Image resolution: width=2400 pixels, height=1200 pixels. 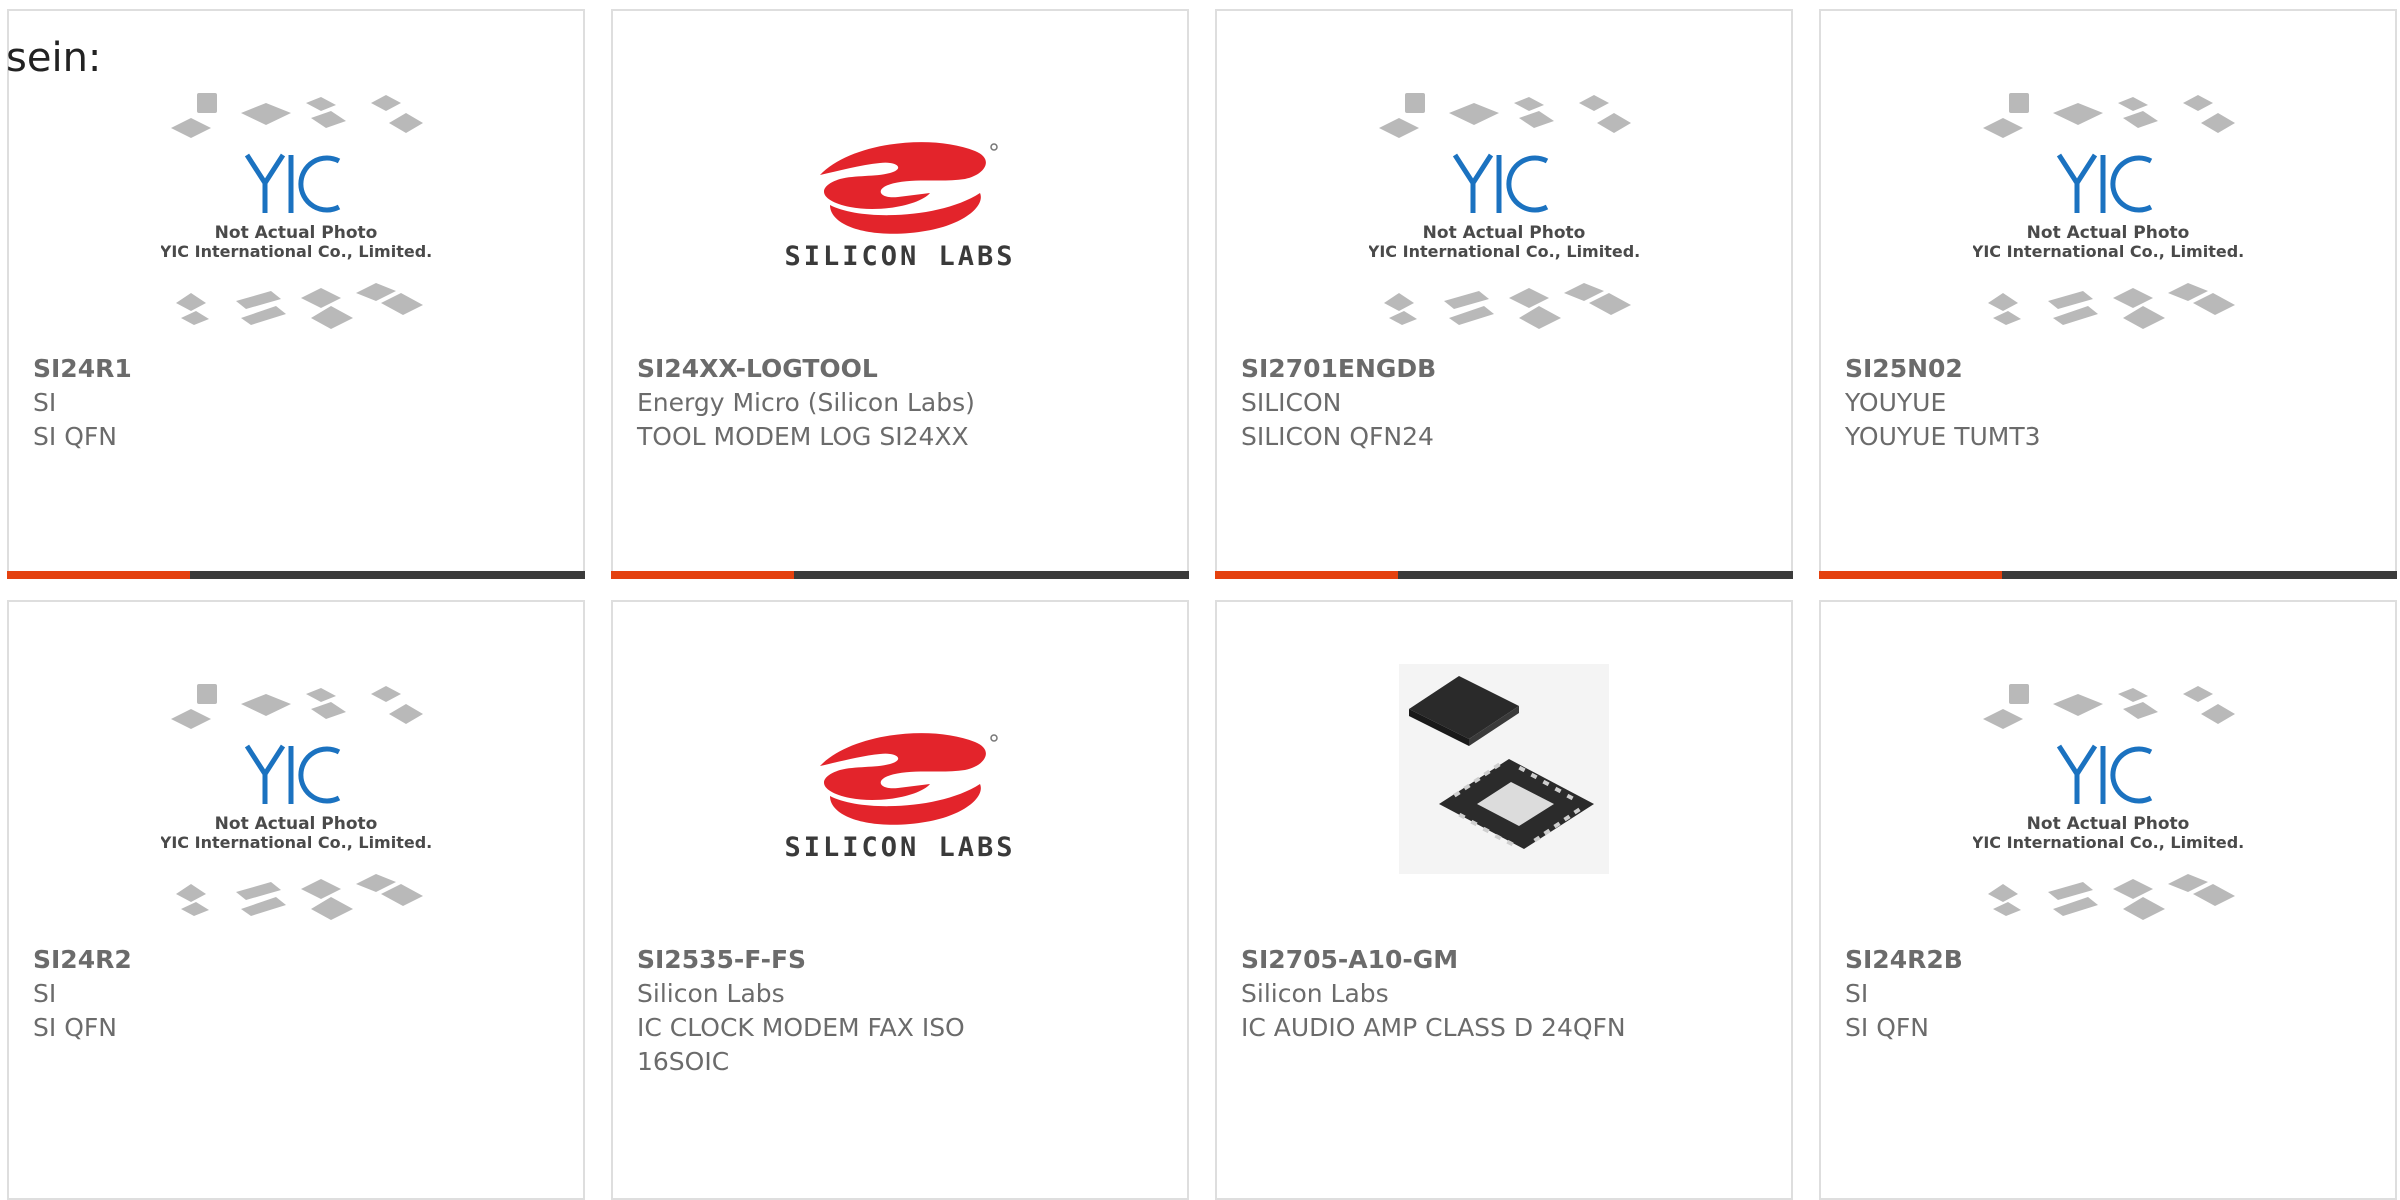 I want to click on manufacturer: YOUYUE, so click(x=1896, y=402).